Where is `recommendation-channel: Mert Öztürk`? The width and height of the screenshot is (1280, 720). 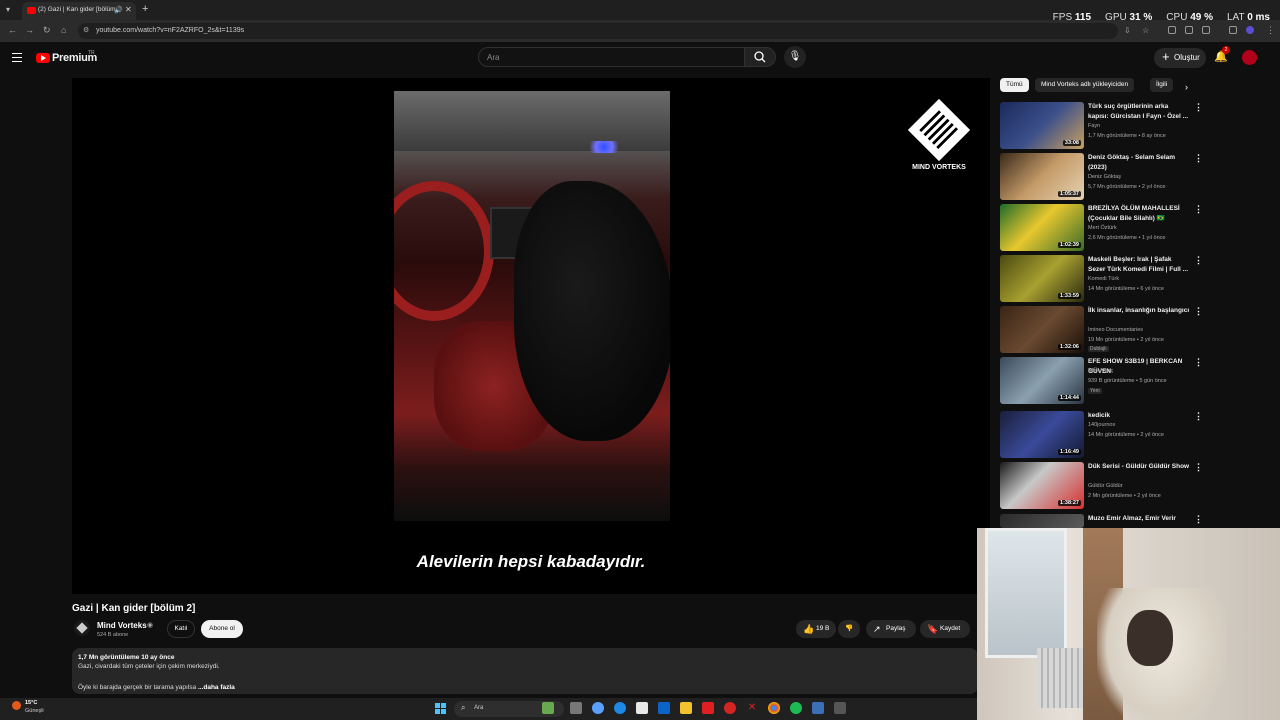
recommendation-channel: Mert Öztürk is located at coordinates (1102, 228).